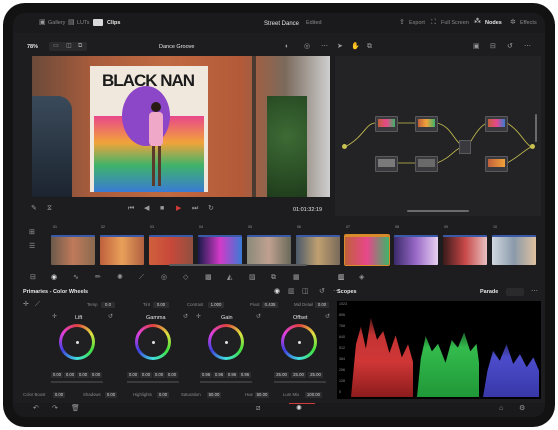 The image size is (558, 430). What do you see at coordinates (340, 46) in the screenshot?
I see `pointer-icon: ➤` at bounding box center [340, 46].